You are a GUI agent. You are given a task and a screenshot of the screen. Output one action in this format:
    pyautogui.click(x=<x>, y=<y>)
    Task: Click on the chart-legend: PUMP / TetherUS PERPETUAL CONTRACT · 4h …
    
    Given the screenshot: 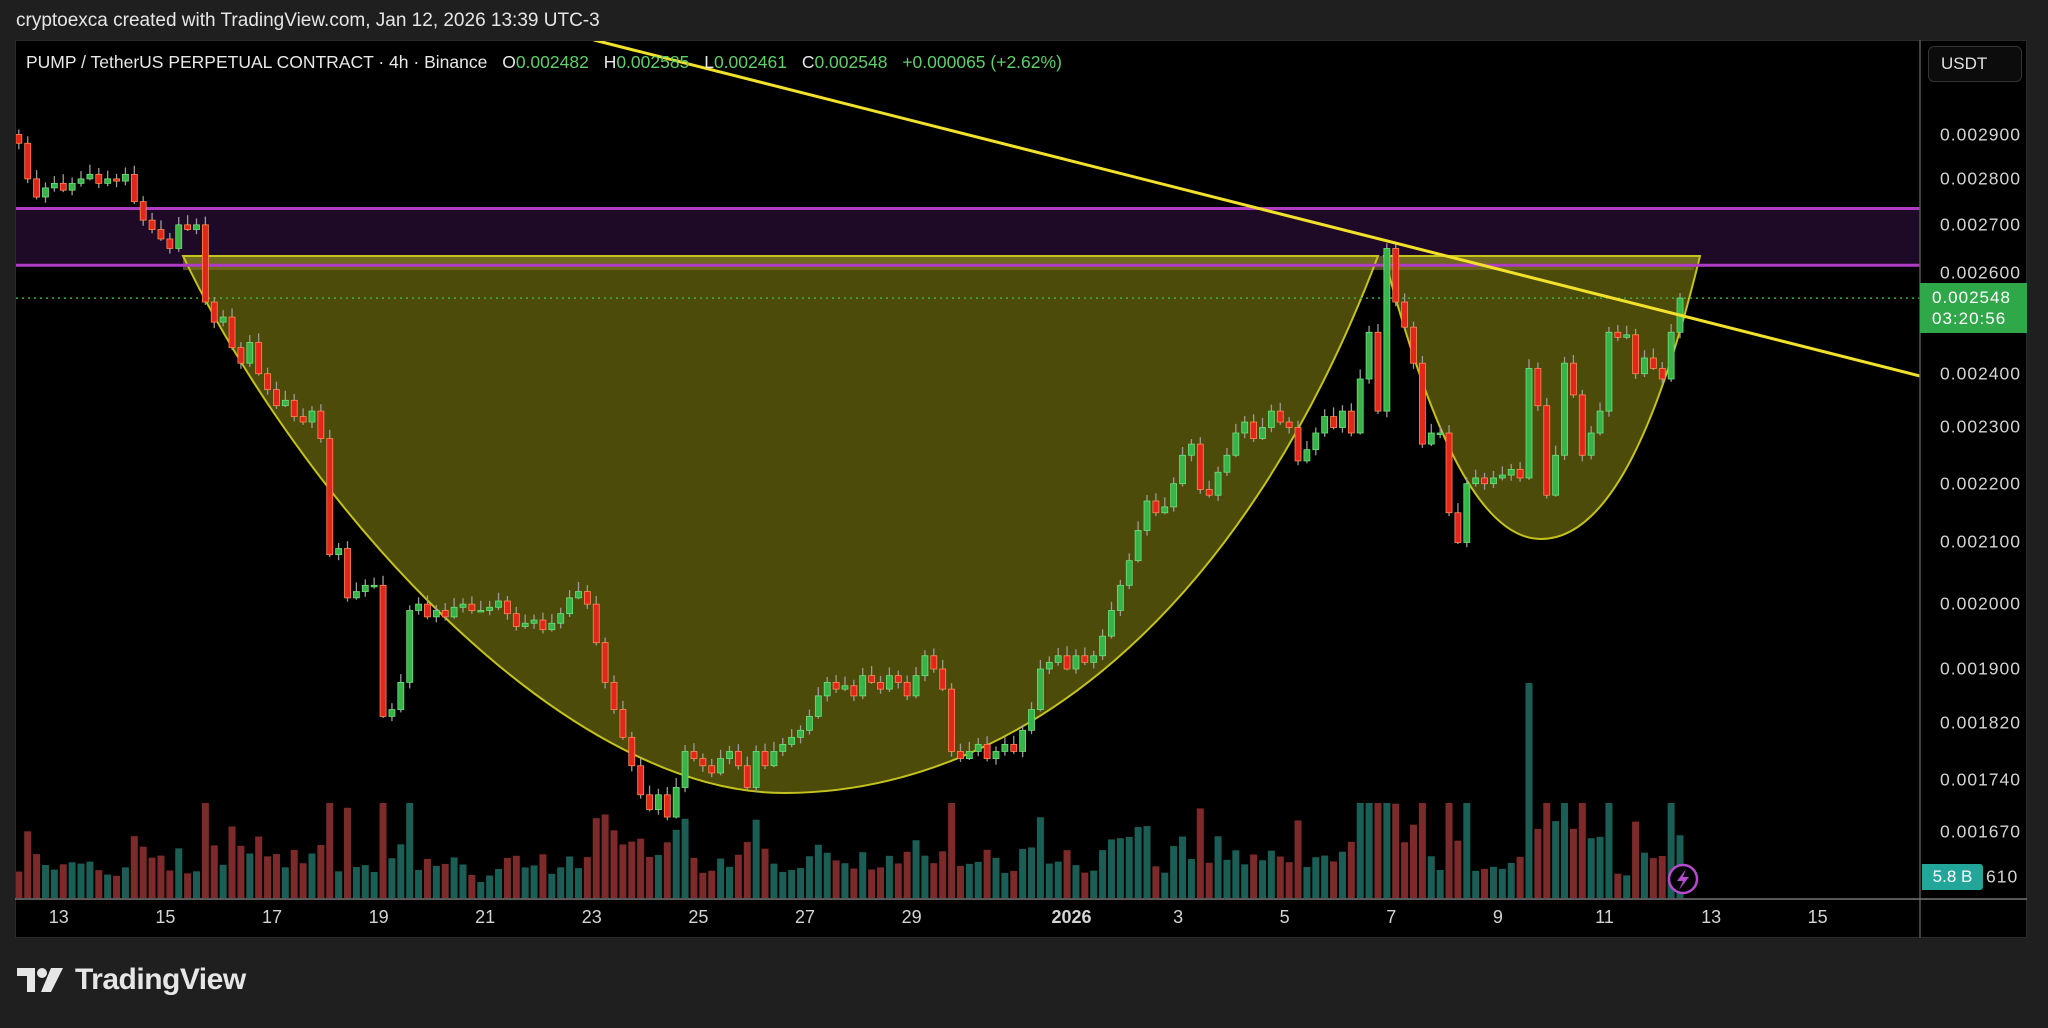 What is the action you would take?
    pyautogui.click(x=544, y=62)
    